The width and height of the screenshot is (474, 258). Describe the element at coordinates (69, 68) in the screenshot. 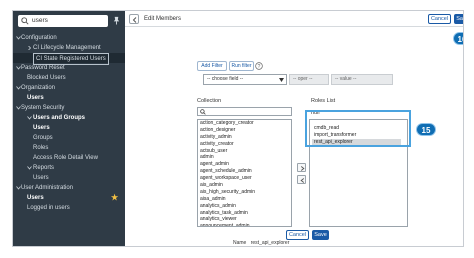

I see `sidebar-item: Password Reset` at that location.